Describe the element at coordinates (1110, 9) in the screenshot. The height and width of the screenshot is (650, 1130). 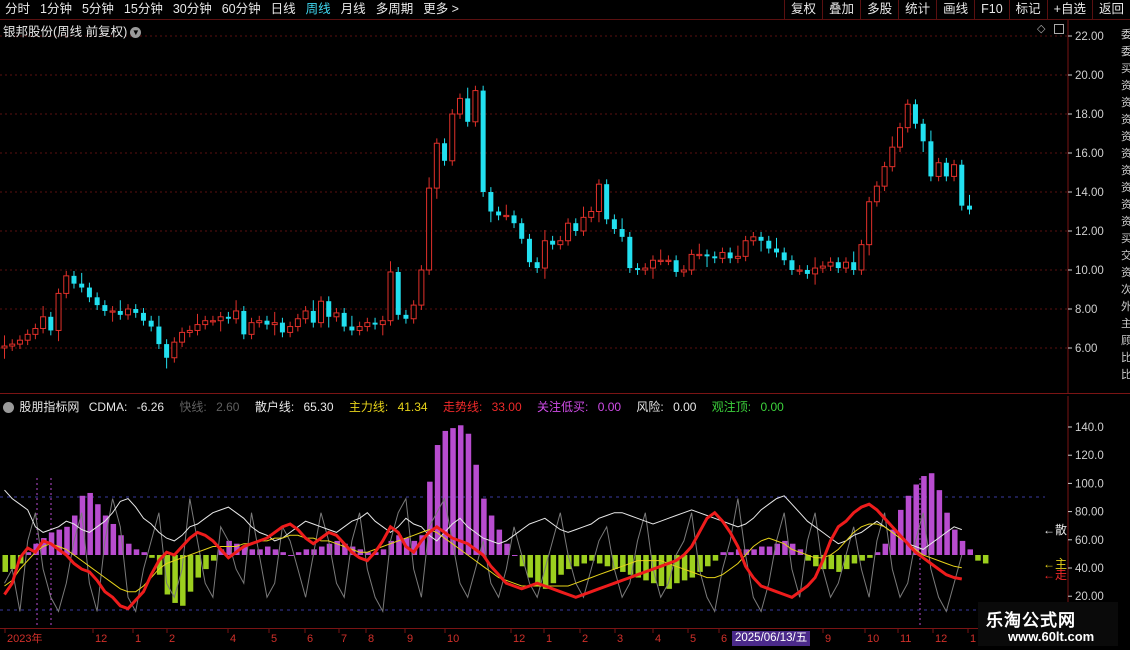
I see `toolbar-button: 返回` at that location.